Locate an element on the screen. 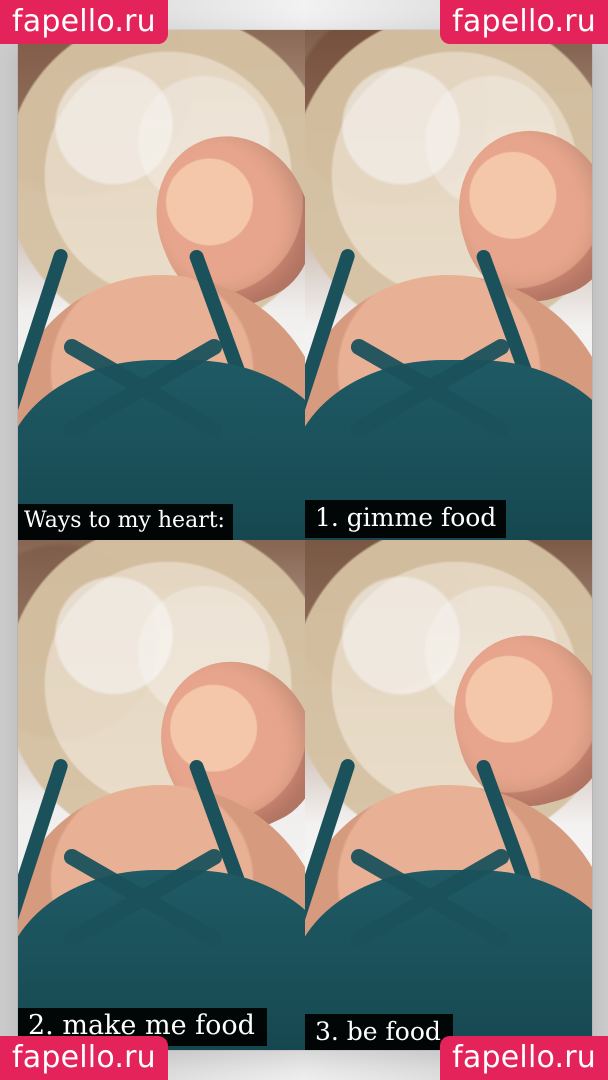 The image size is (608, 1080). caption-1: Ways to my heart: is located at coordinates (125, 522).